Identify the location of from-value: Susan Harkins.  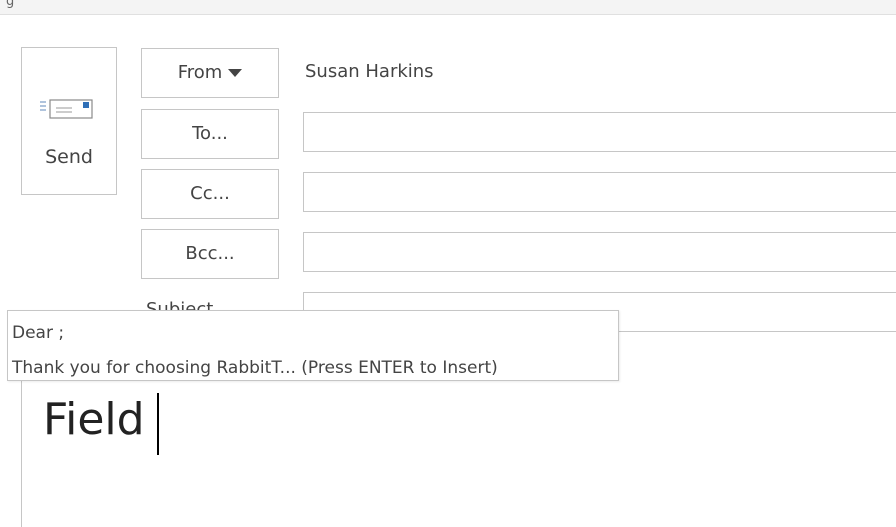
(369, 71).